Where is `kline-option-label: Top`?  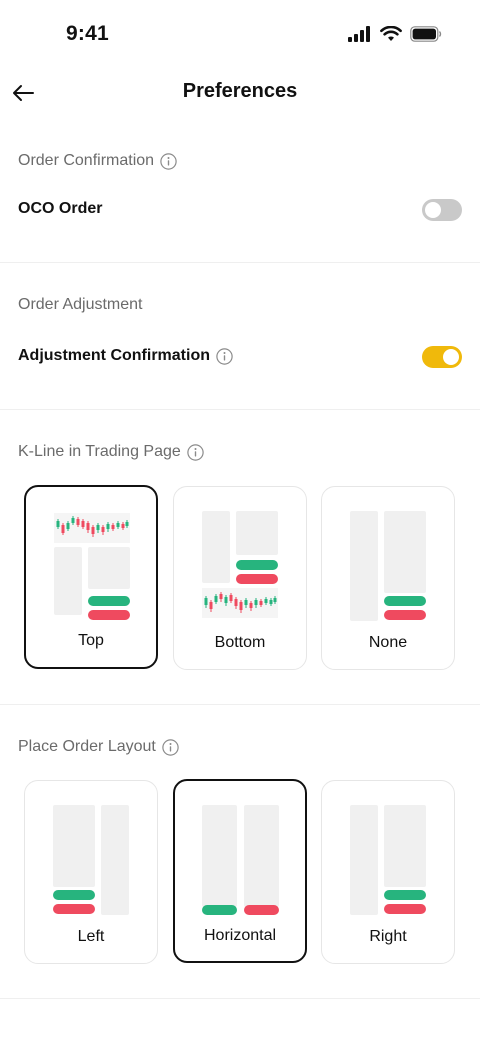 kline-option-label: Top is located at coordinates (91, 640).